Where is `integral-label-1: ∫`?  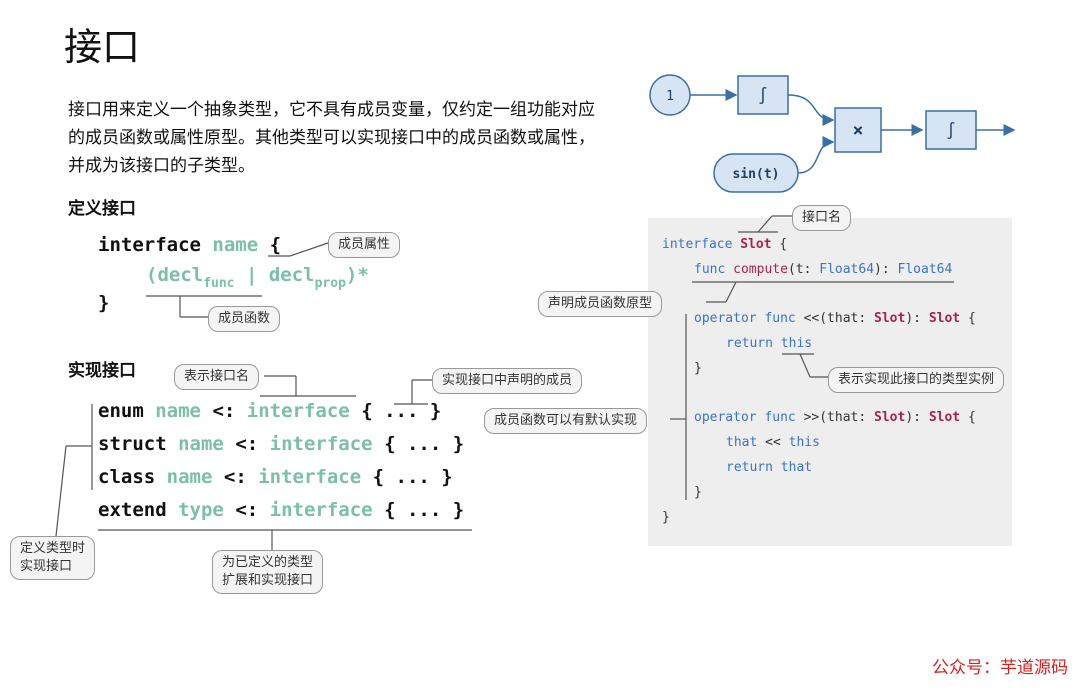 integral-label-1: ∫ is located at coordinates (763, 95).